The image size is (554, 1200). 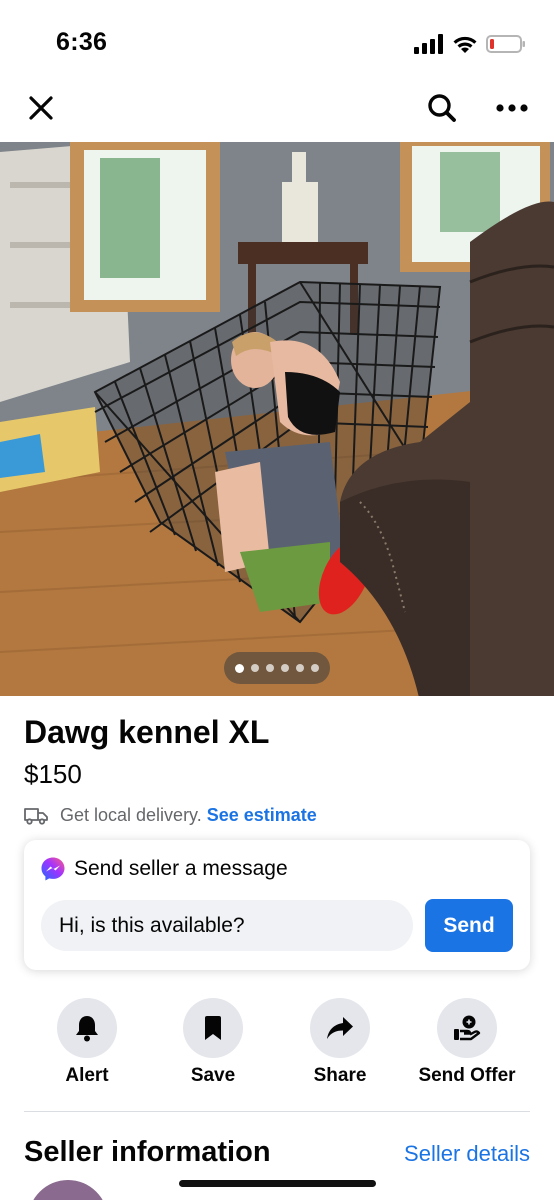 I want to click on more-options-button, so click(x=512, y=108).